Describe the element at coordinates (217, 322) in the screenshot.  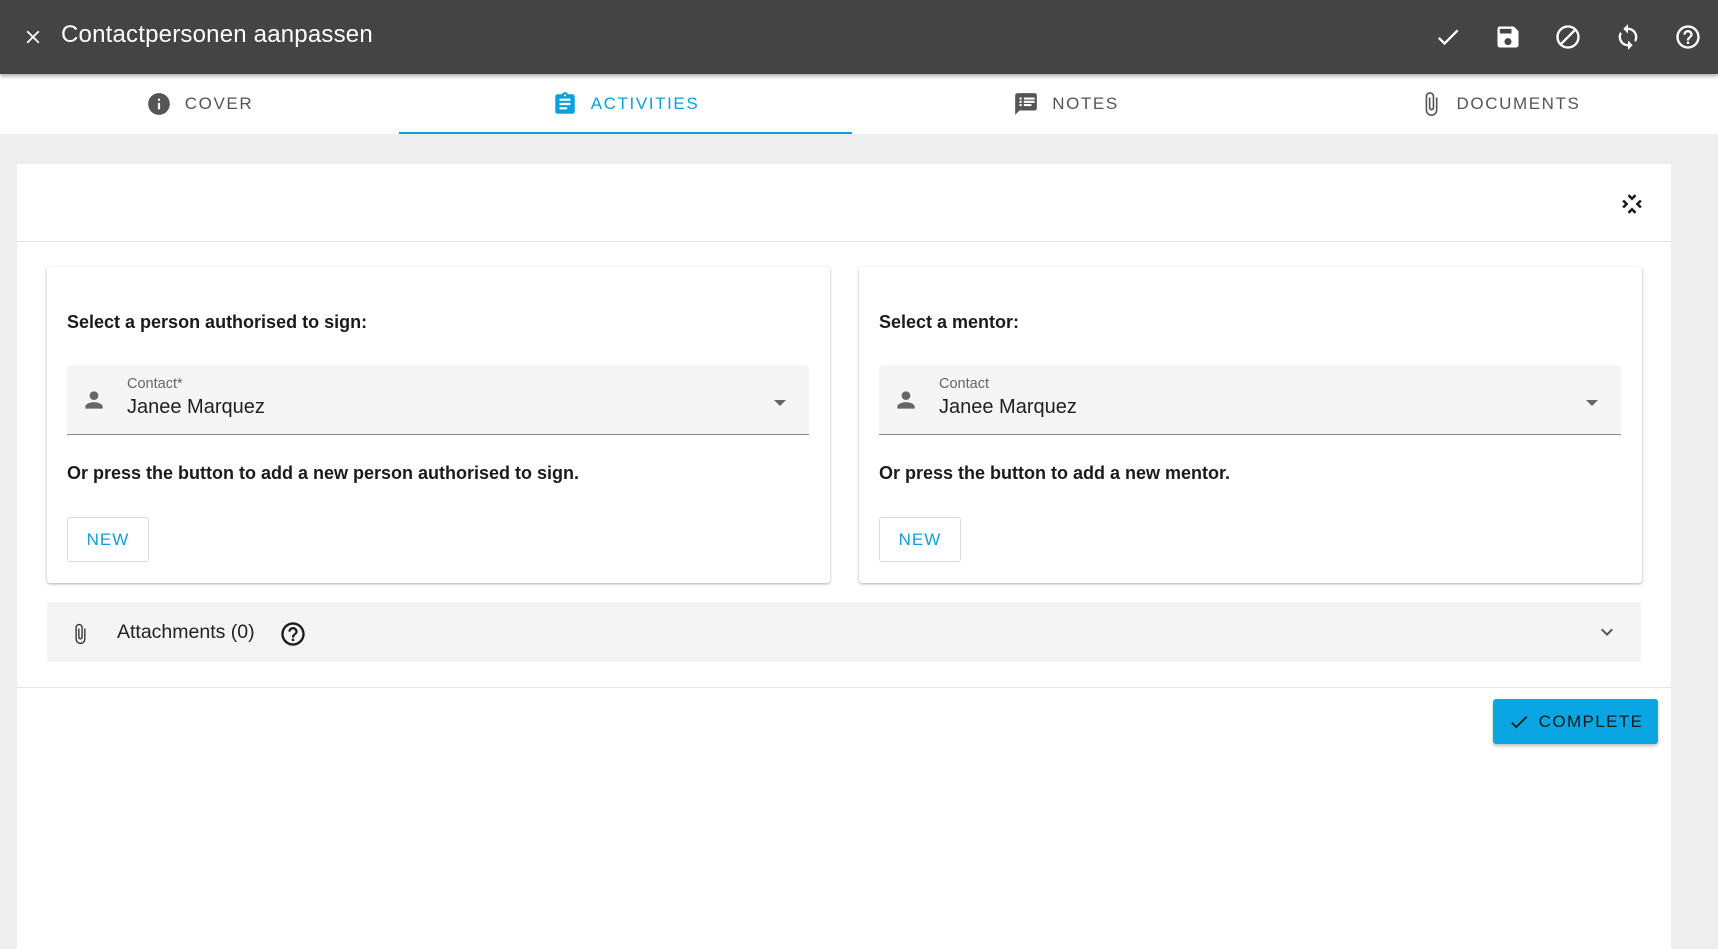
I see `signer-heading: Select a person authorised to sign:` at that location.